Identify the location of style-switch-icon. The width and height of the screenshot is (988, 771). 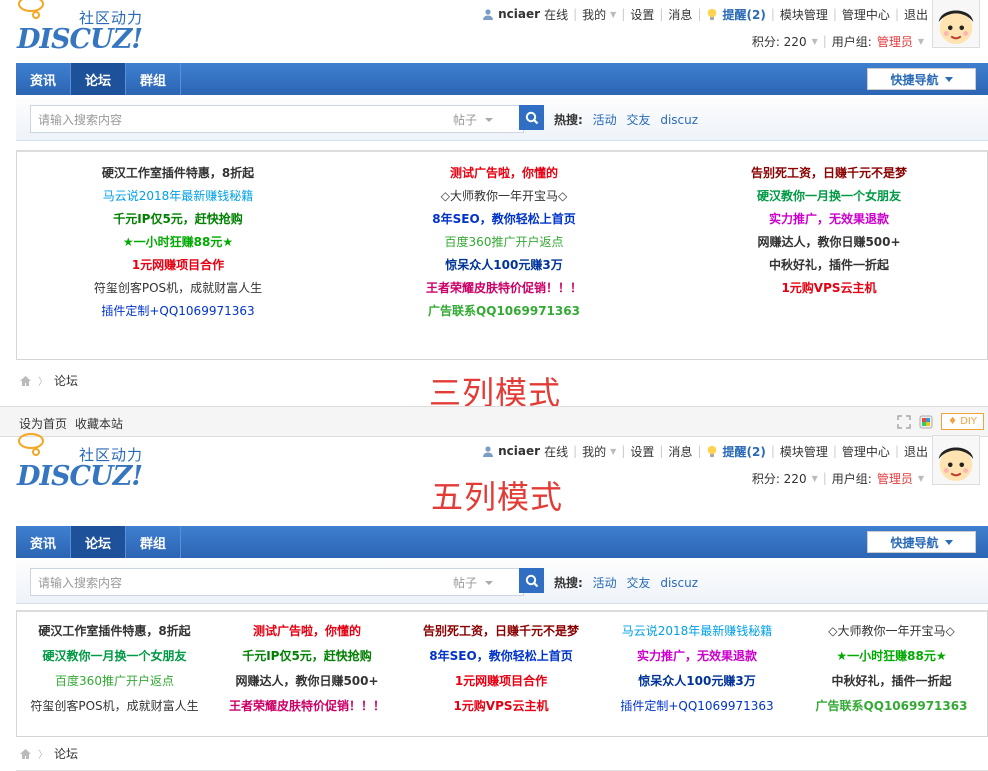
(926, 422).